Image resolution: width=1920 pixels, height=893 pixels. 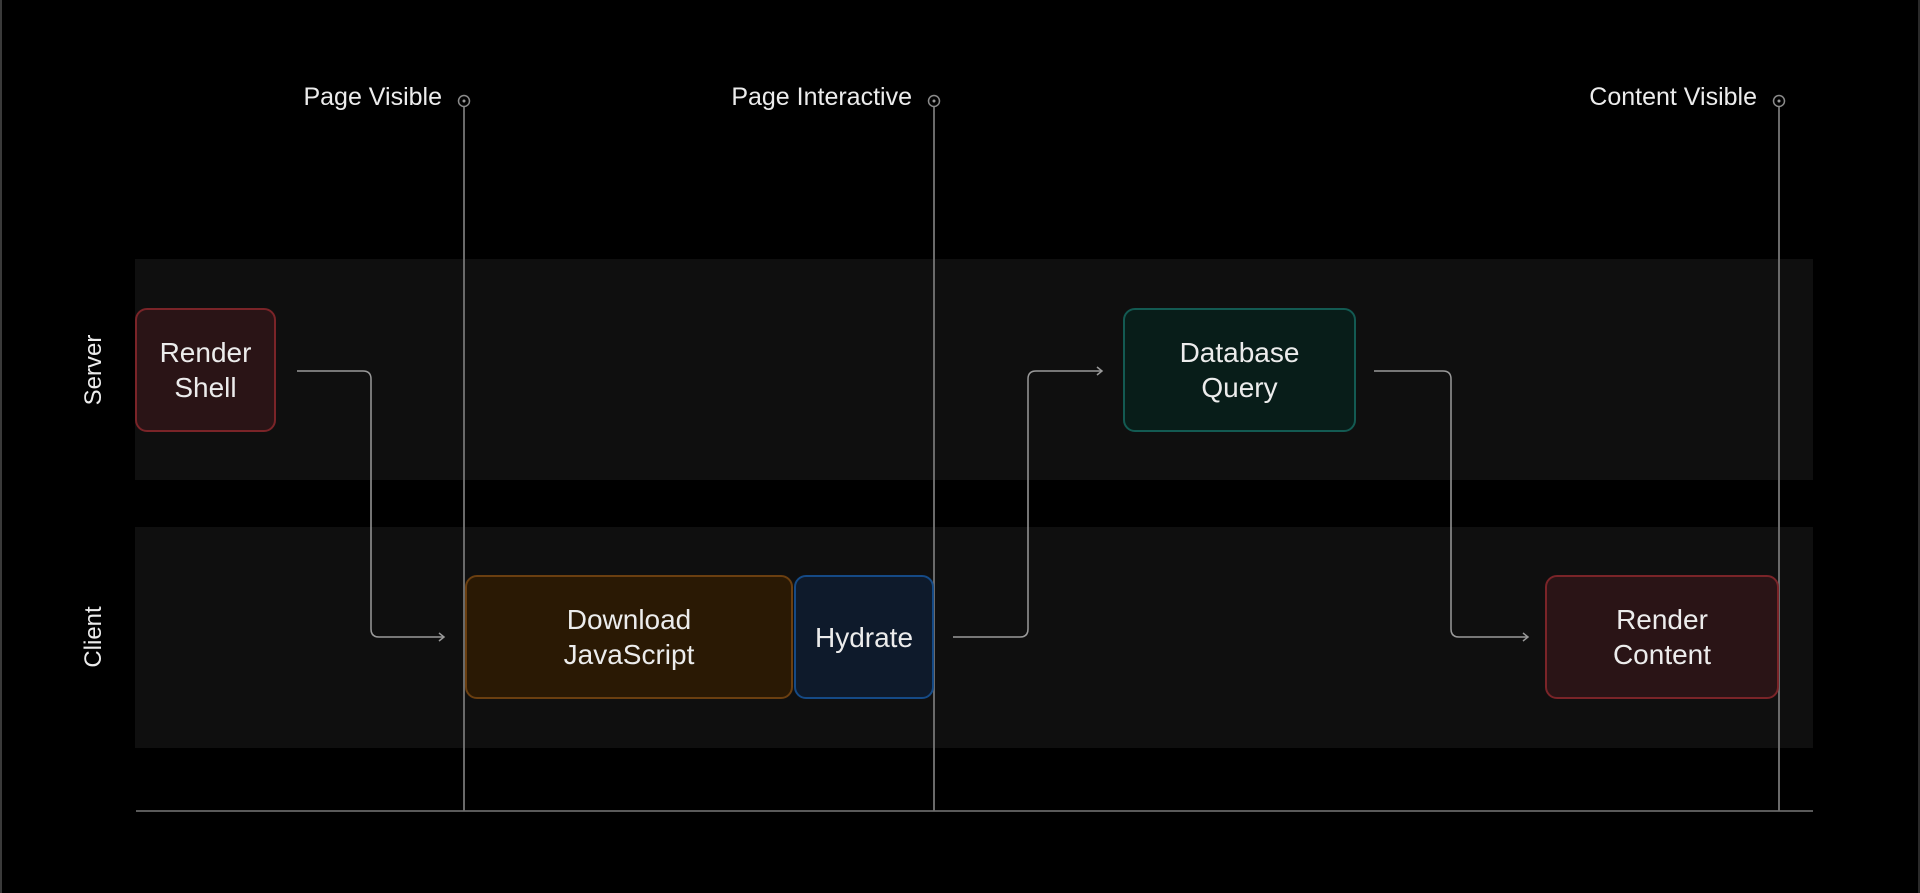 I want to click on milestone-label-page-visible: Page Visible, so click(x=372, y=97).